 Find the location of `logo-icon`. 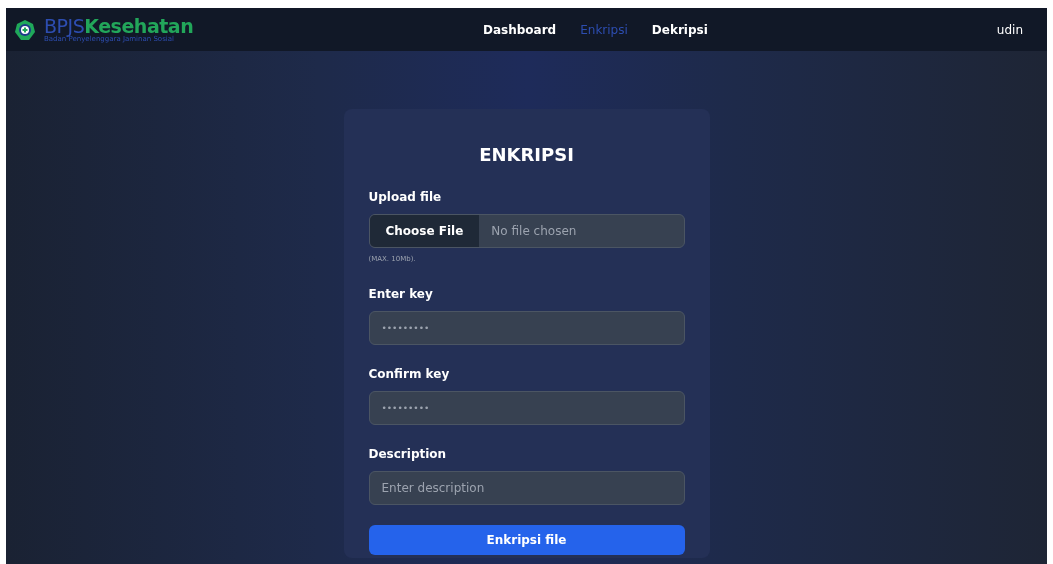

logo-icon is located at coordinates (25, 29).